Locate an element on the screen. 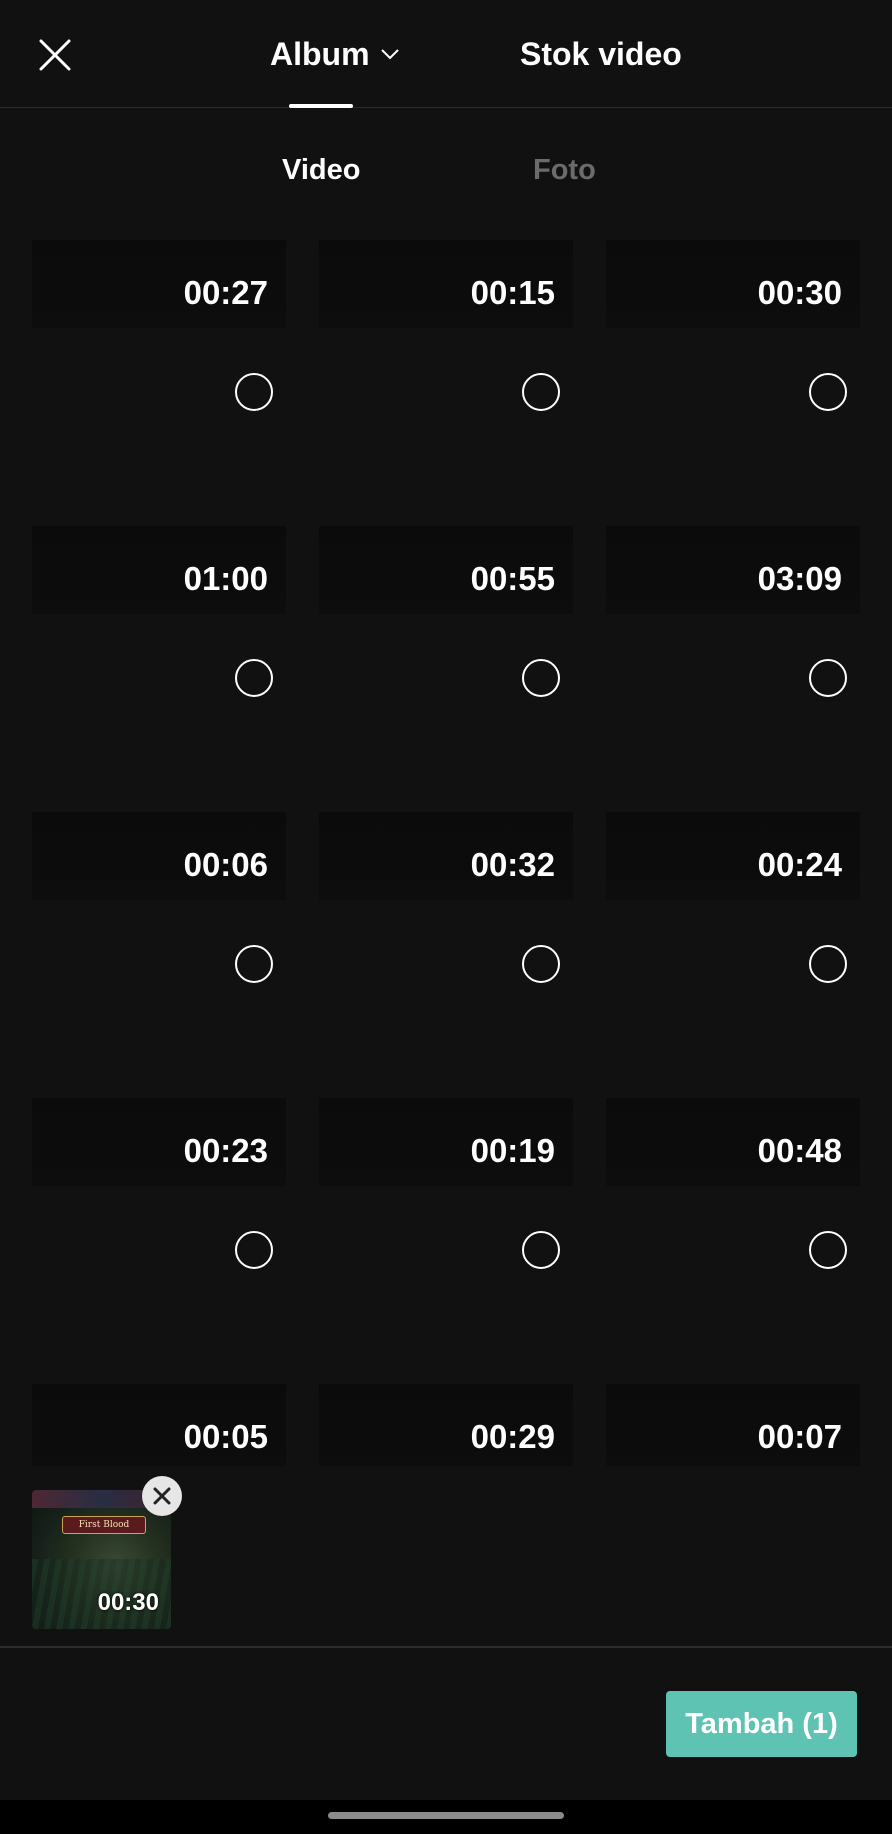 The image size is (892, 1834). video-tile: 00:24 is located at coordinates (733, 939).